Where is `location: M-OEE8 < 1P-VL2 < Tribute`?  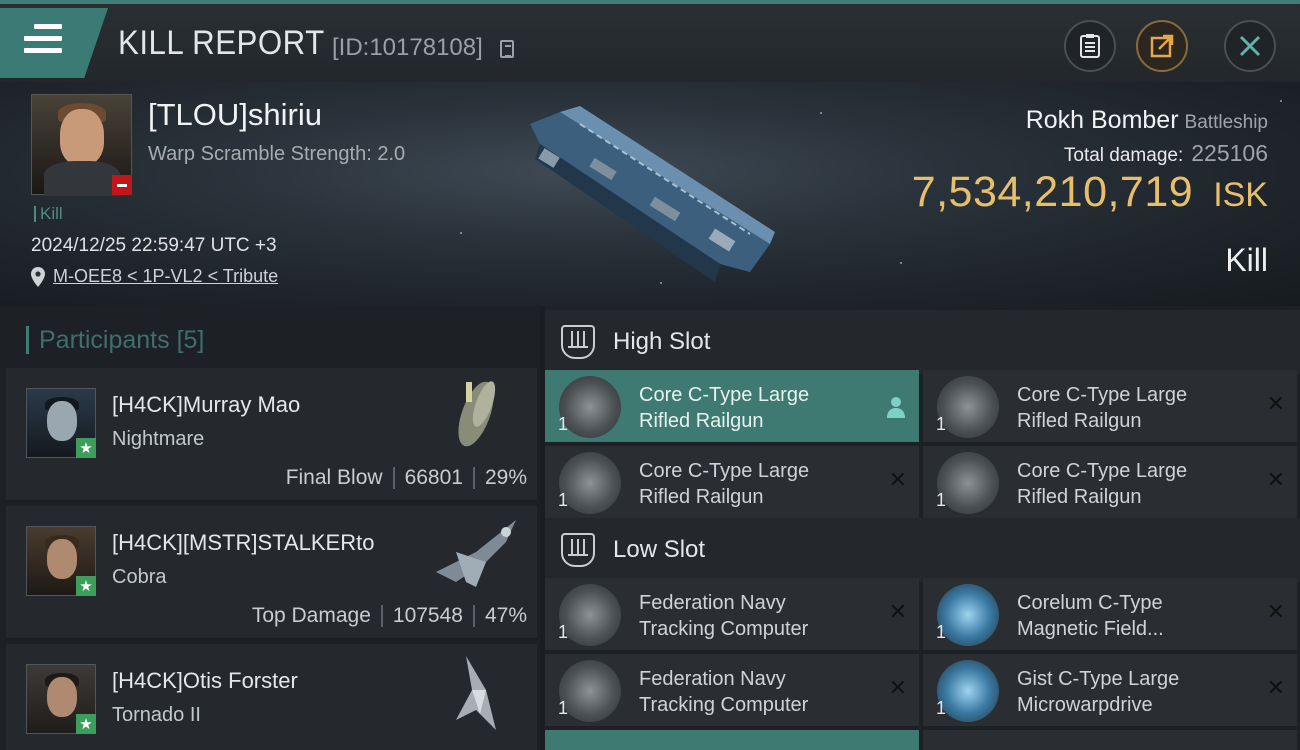 location: M-OEE8 < 1P-VL2 < Tribute is located at coordinates (154, 276).